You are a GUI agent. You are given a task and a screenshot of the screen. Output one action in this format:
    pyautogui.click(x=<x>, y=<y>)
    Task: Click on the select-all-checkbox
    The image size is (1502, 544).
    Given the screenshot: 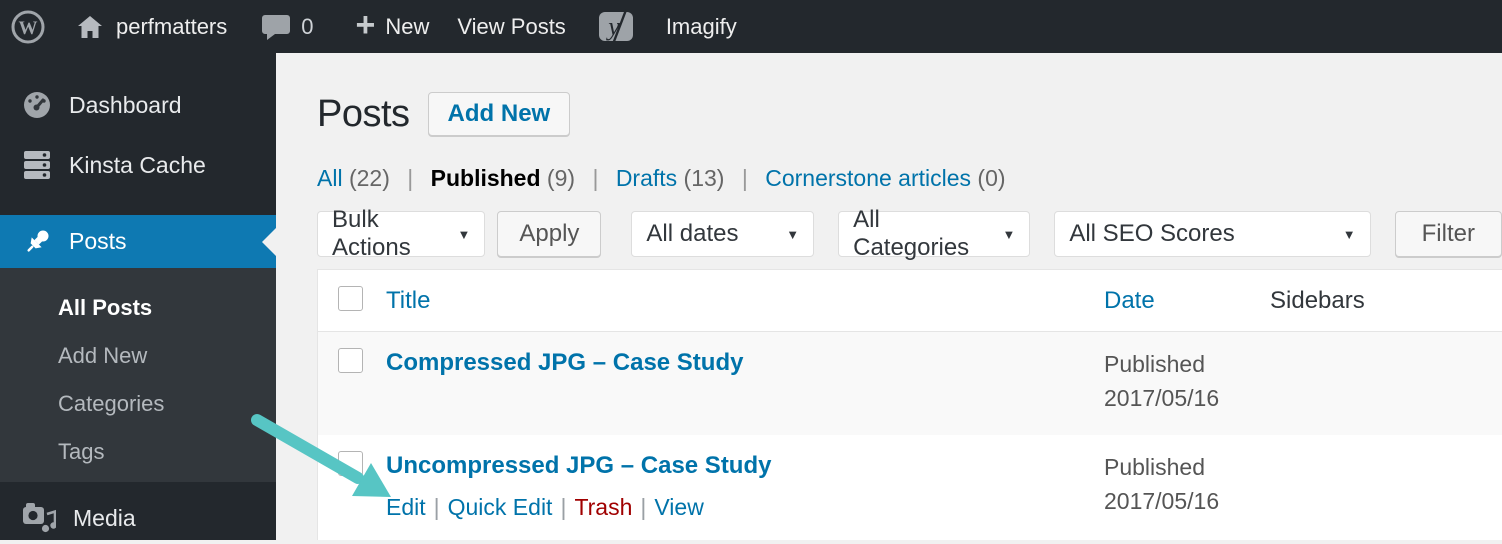 What is the action you would take?
    pyautogui.click(x=350, y=298)
    